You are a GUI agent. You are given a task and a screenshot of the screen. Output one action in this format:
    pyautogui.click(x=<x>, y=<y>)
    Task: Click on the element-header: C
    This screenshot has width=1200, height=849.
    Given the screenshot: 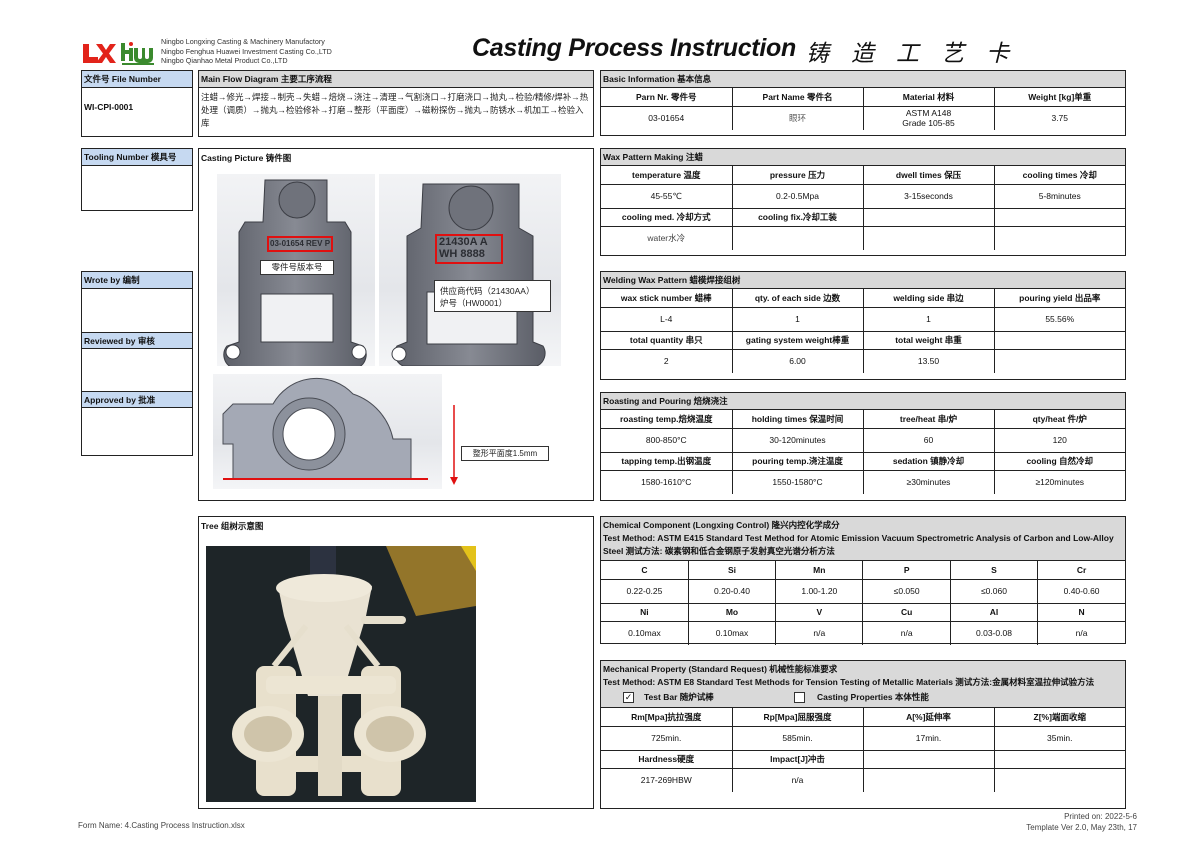 What is the action you would take?
    pyautogui.click(x=645, y=570)
    